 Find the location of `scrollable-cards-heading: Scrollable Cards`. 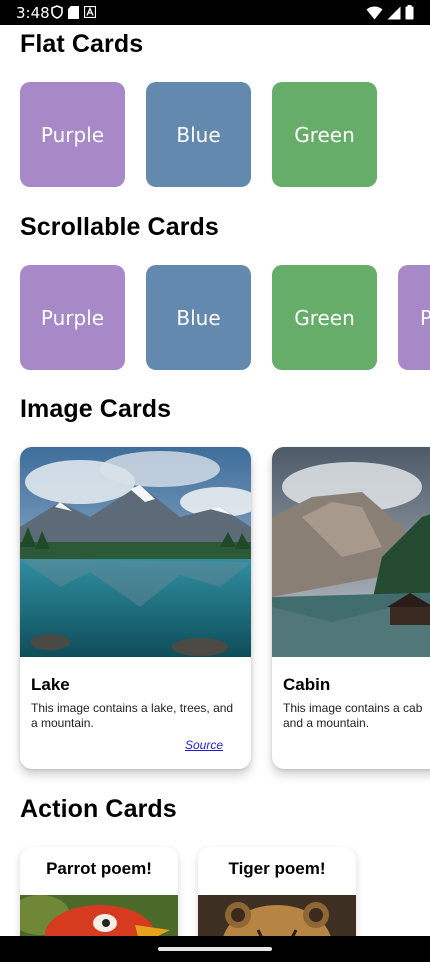

scrollable-cards-heading: Scrollable Cards is located at coordinates (119, 227).